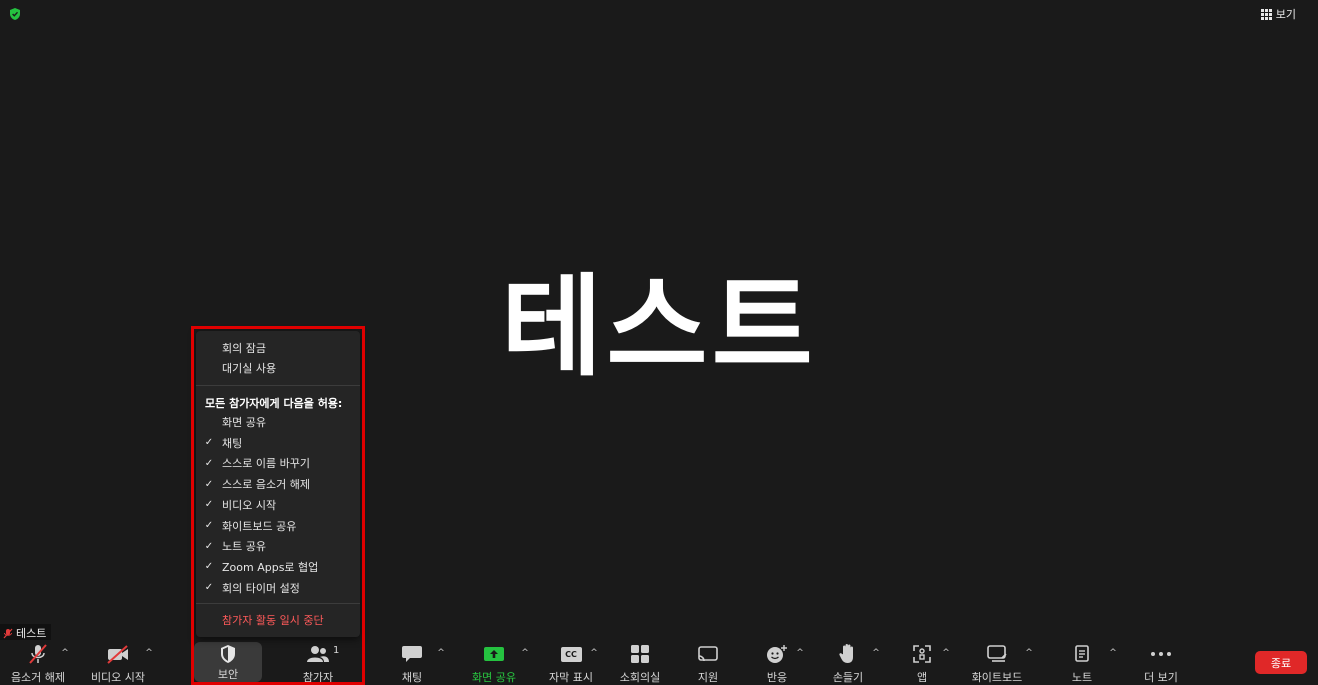 The width and height of the screenshot is (1318, 685). What do you see at coordinates (266, 485) in the screenshot?
I see `permission-label: 스스로 음소거 해제` at bounding box center [266, 485].